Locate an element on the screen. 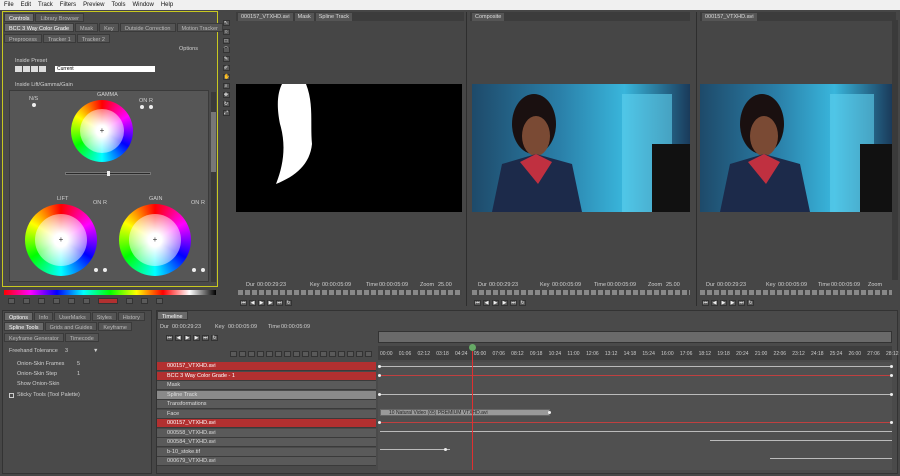 This screenshot has width=900, height=476. tab-timecode: Timecode is located at coordinates (81, 337).